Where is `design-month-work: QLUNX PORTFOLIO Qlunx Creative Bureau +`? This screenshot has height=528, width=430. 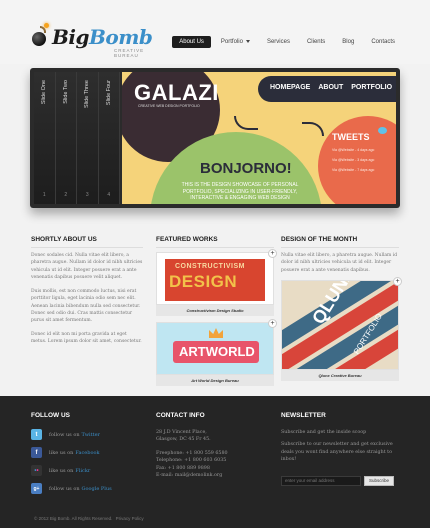 design-month-work: QLUNX PORTFOLIO Qlunx Creative Bureau + is located at coordinates (341, 329).